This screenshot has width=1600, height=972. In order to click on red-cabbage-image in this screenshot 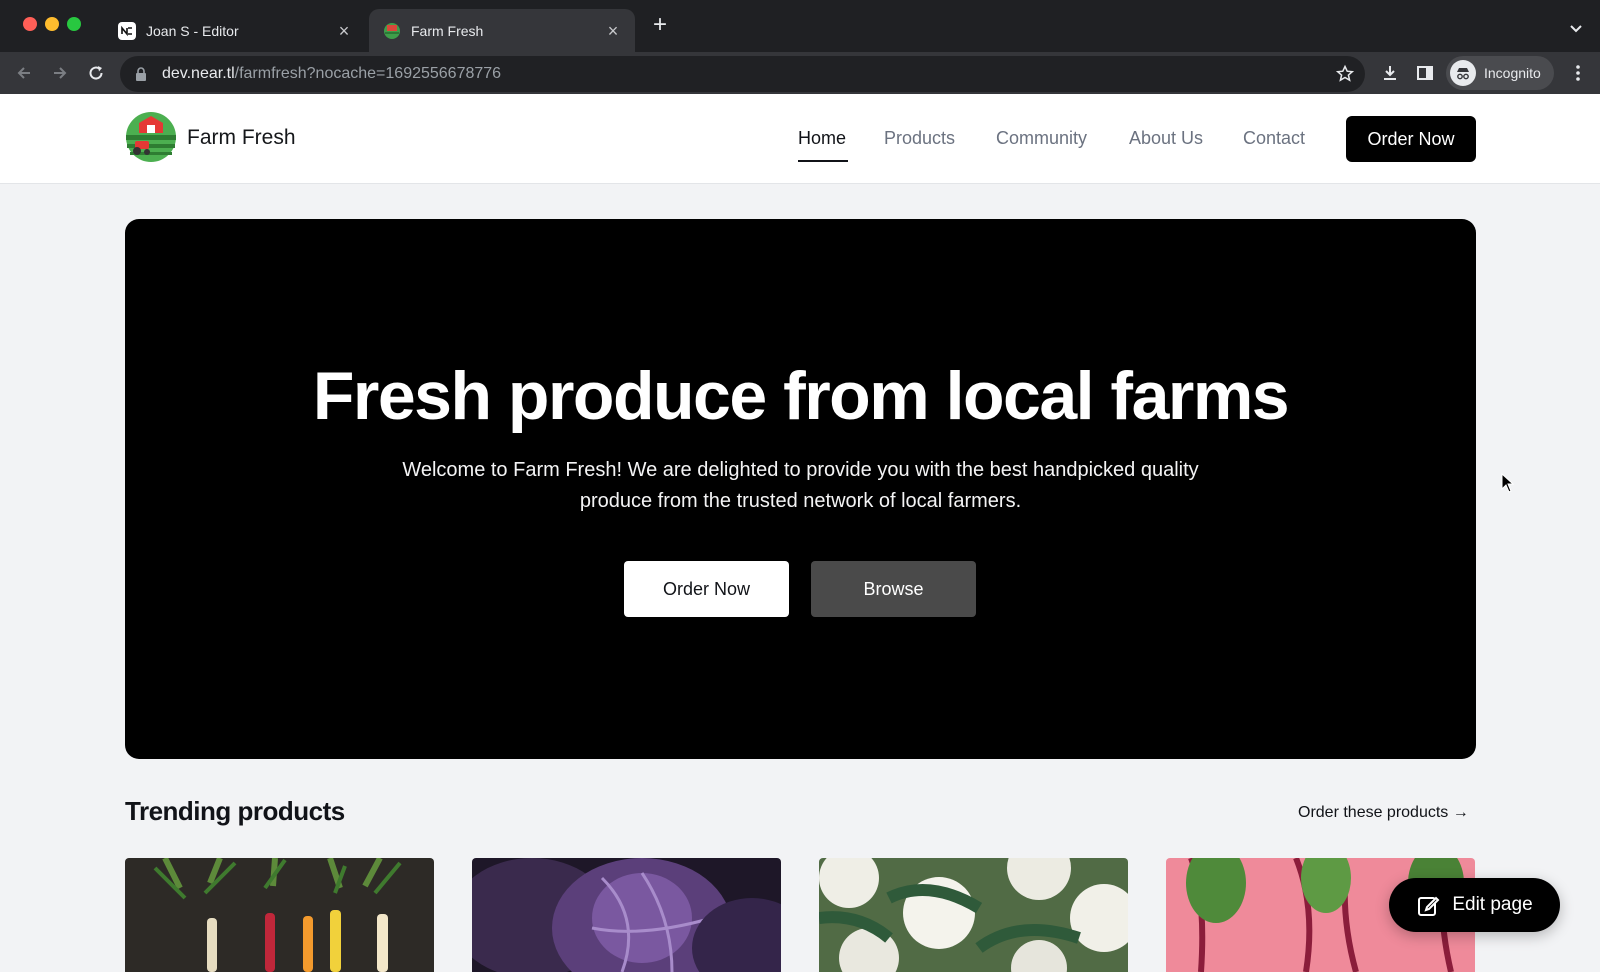, I will do `click(626, 915)`.